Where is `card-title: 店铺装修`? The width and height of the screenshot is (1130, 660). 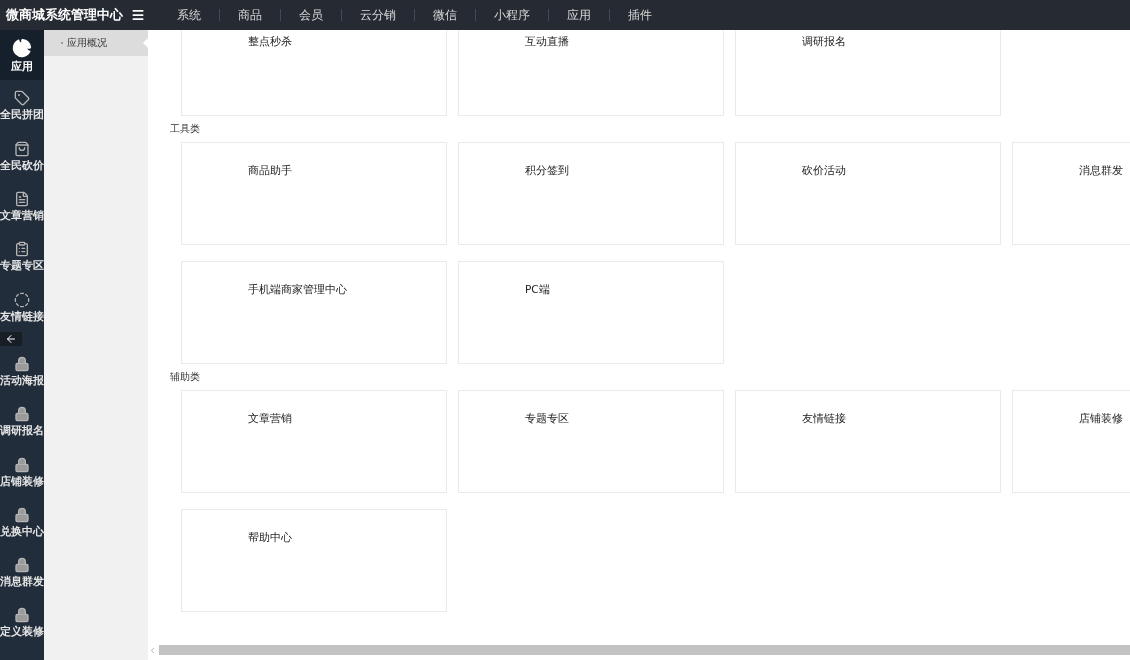 card-title: 店铺装修 is located at coordinates (1101, 418).